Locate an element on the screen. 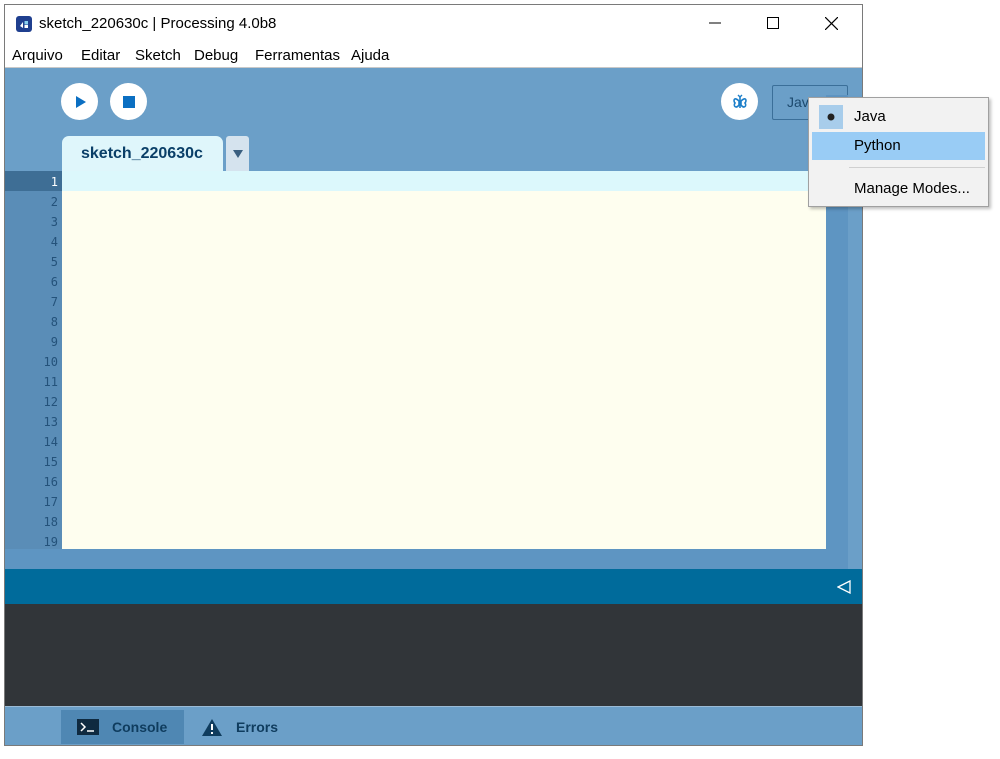 Image resolution: width=1000 pixels, height=759 pixels. line-number: 13 is located at coordinates (50, 422).